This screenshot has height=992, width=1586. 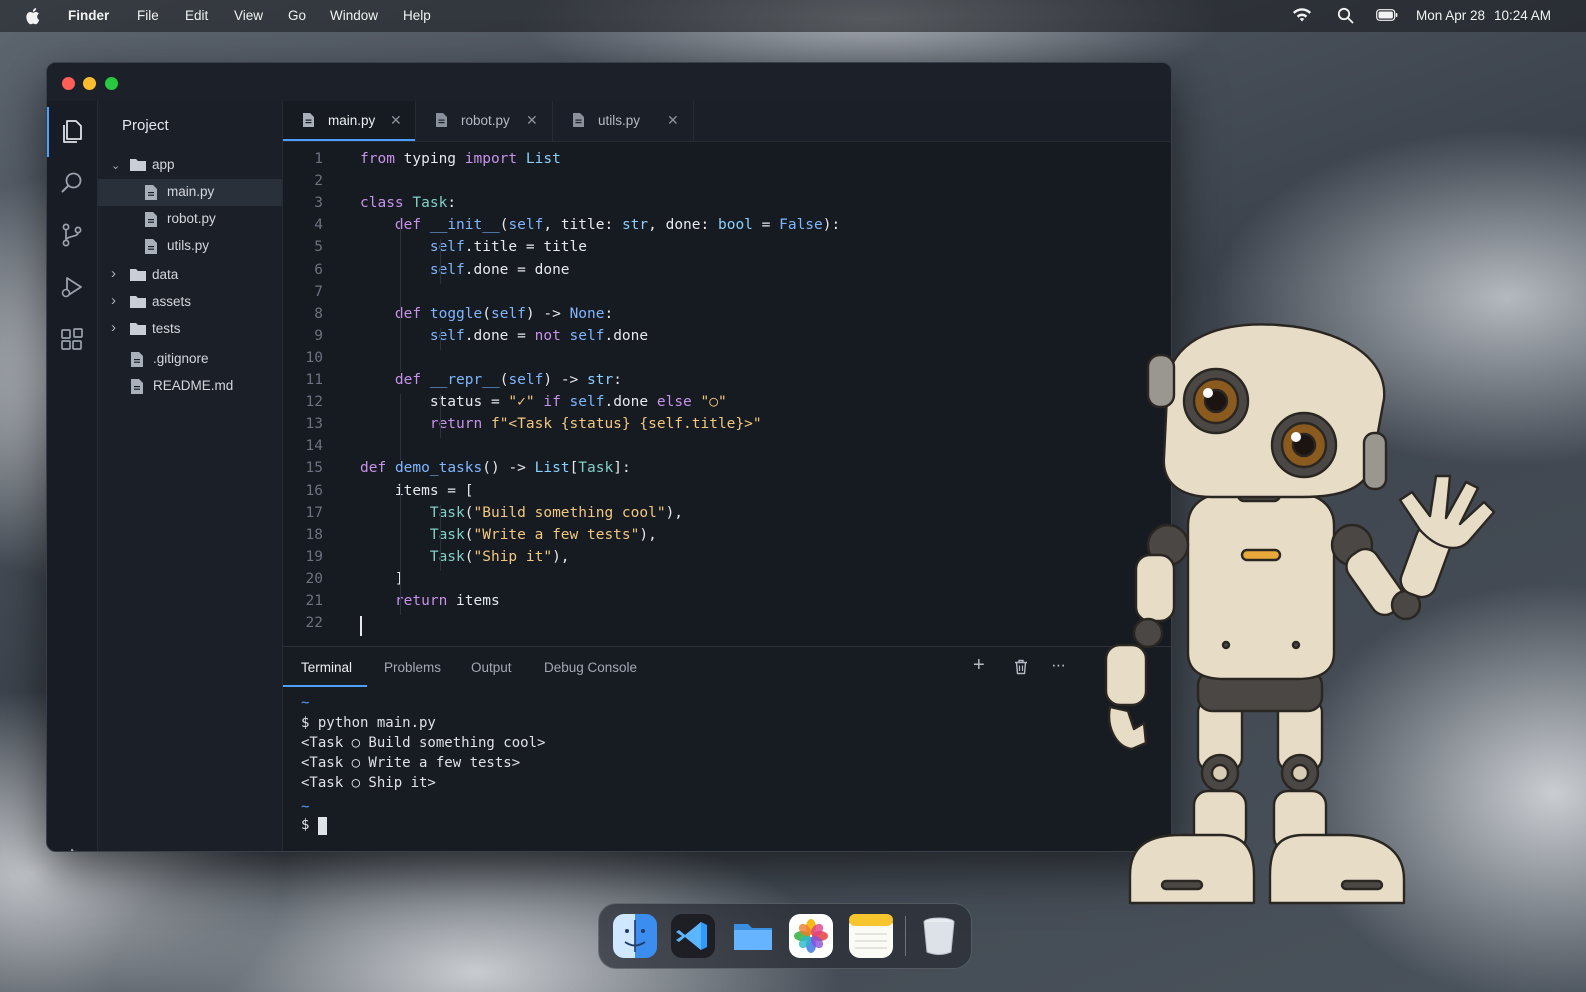 What do you see at coordinates (72, 183) in the screenshot?
I see `search-icon` at bounding box center [72, 183].